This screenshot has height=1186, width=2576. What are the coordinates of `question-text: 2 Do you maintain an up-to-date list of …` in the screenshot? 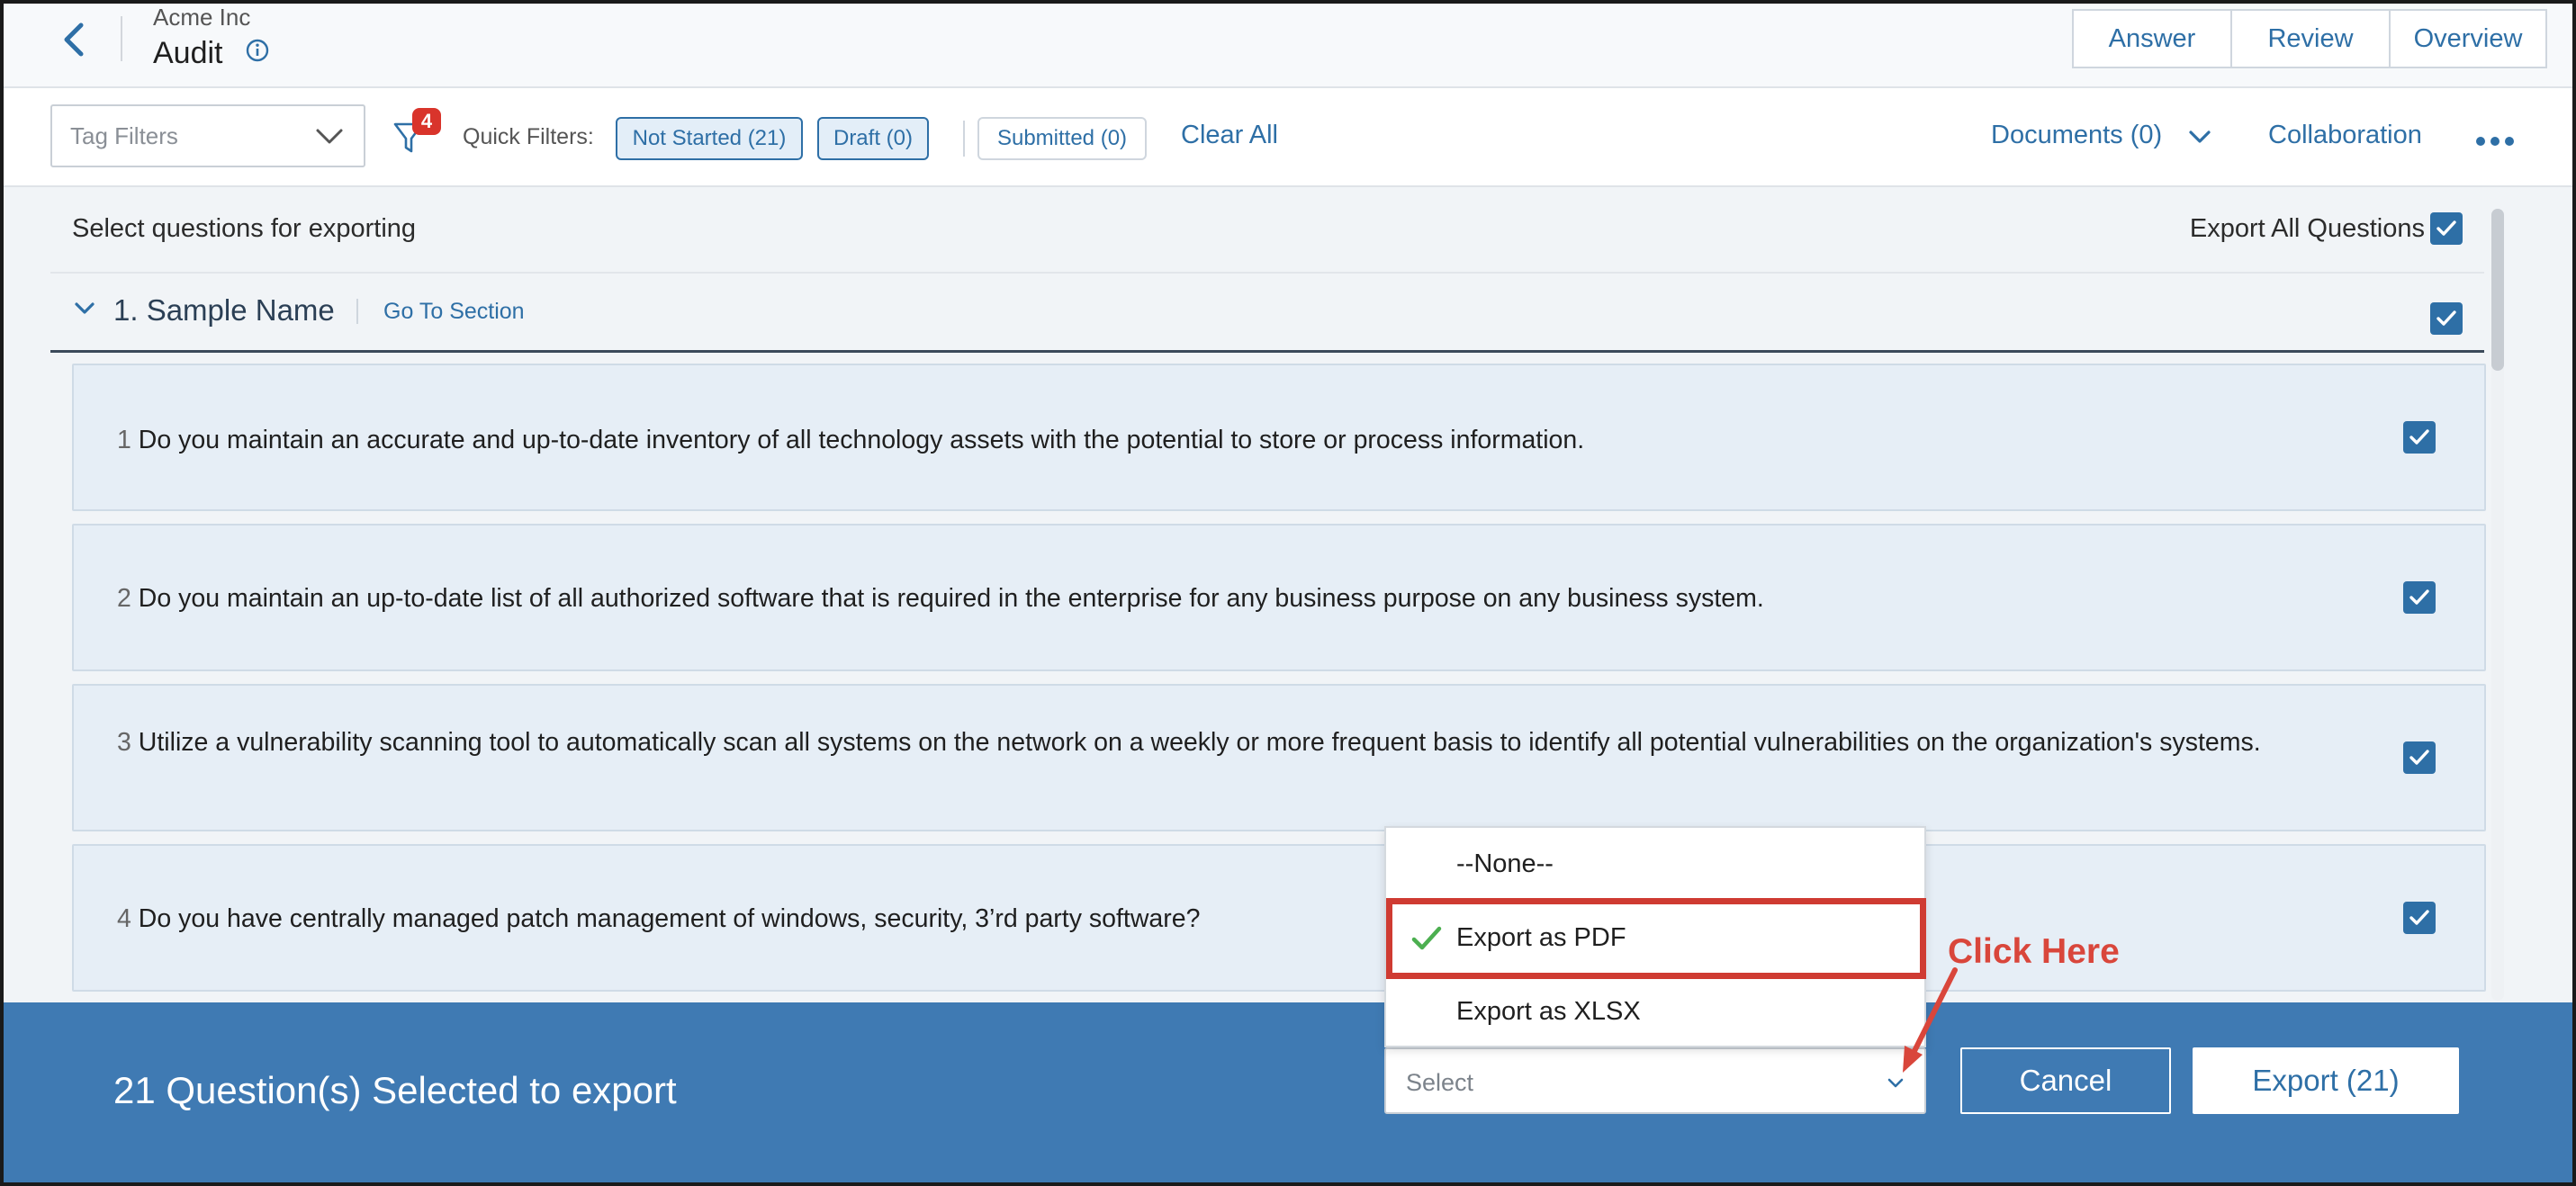 It's located at (1221, 598).